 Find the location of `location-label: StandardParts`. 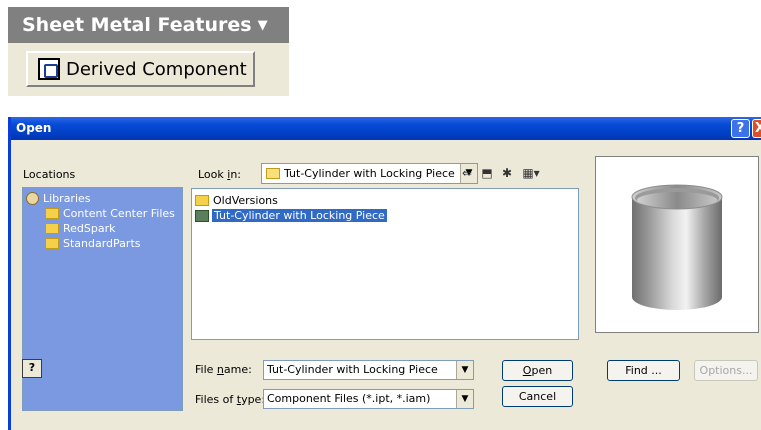

location-label: StandardParts is located at coordinates (102, 243).